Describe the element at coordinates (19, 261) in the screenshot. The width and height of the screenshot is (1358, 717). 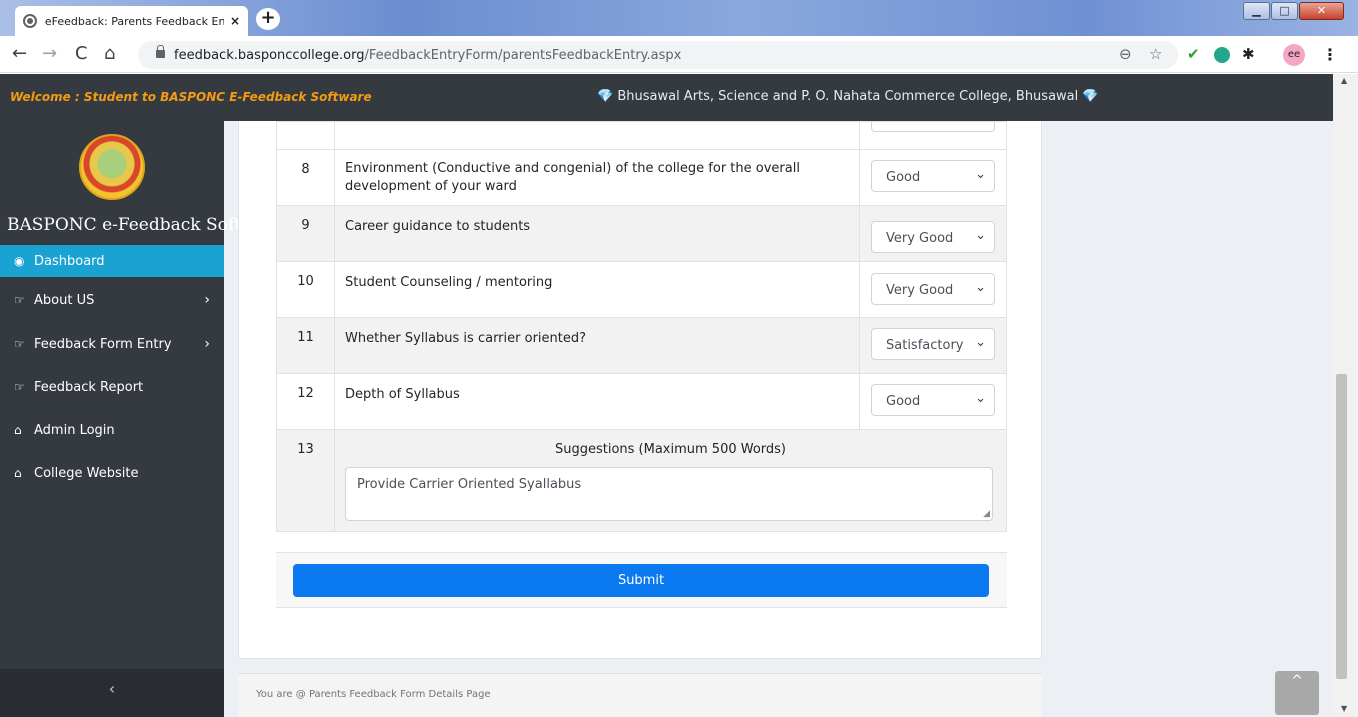
I see `dashboard-icon: ◉` at that location.